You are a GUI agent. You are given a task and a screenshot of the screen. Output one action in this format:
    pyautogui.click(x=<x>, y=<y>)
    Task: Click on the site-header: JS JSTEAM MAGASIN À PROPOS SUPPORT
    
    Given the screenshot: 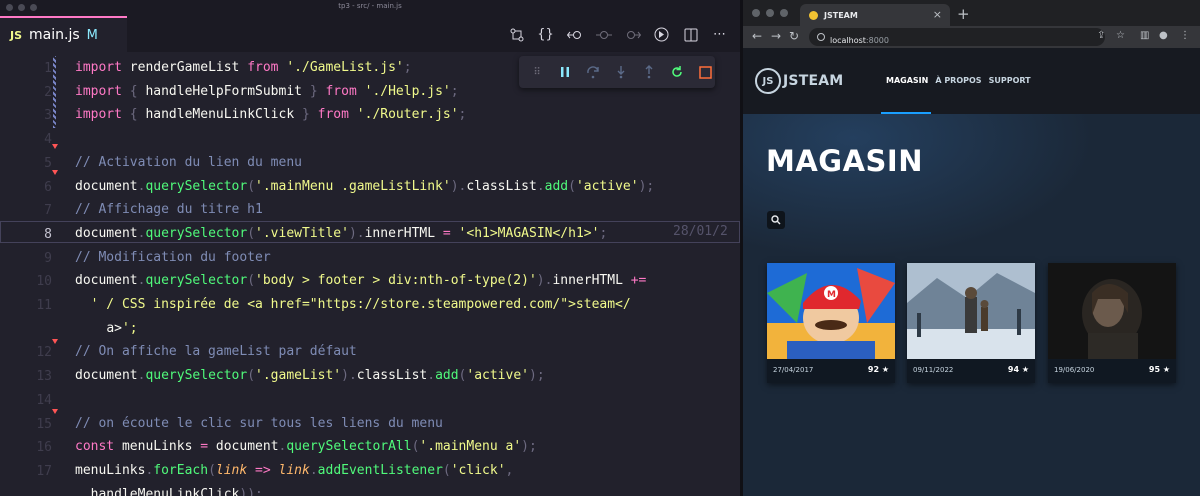 What is the action you would take?
    pyautogui.click(x=971, y=81)
    